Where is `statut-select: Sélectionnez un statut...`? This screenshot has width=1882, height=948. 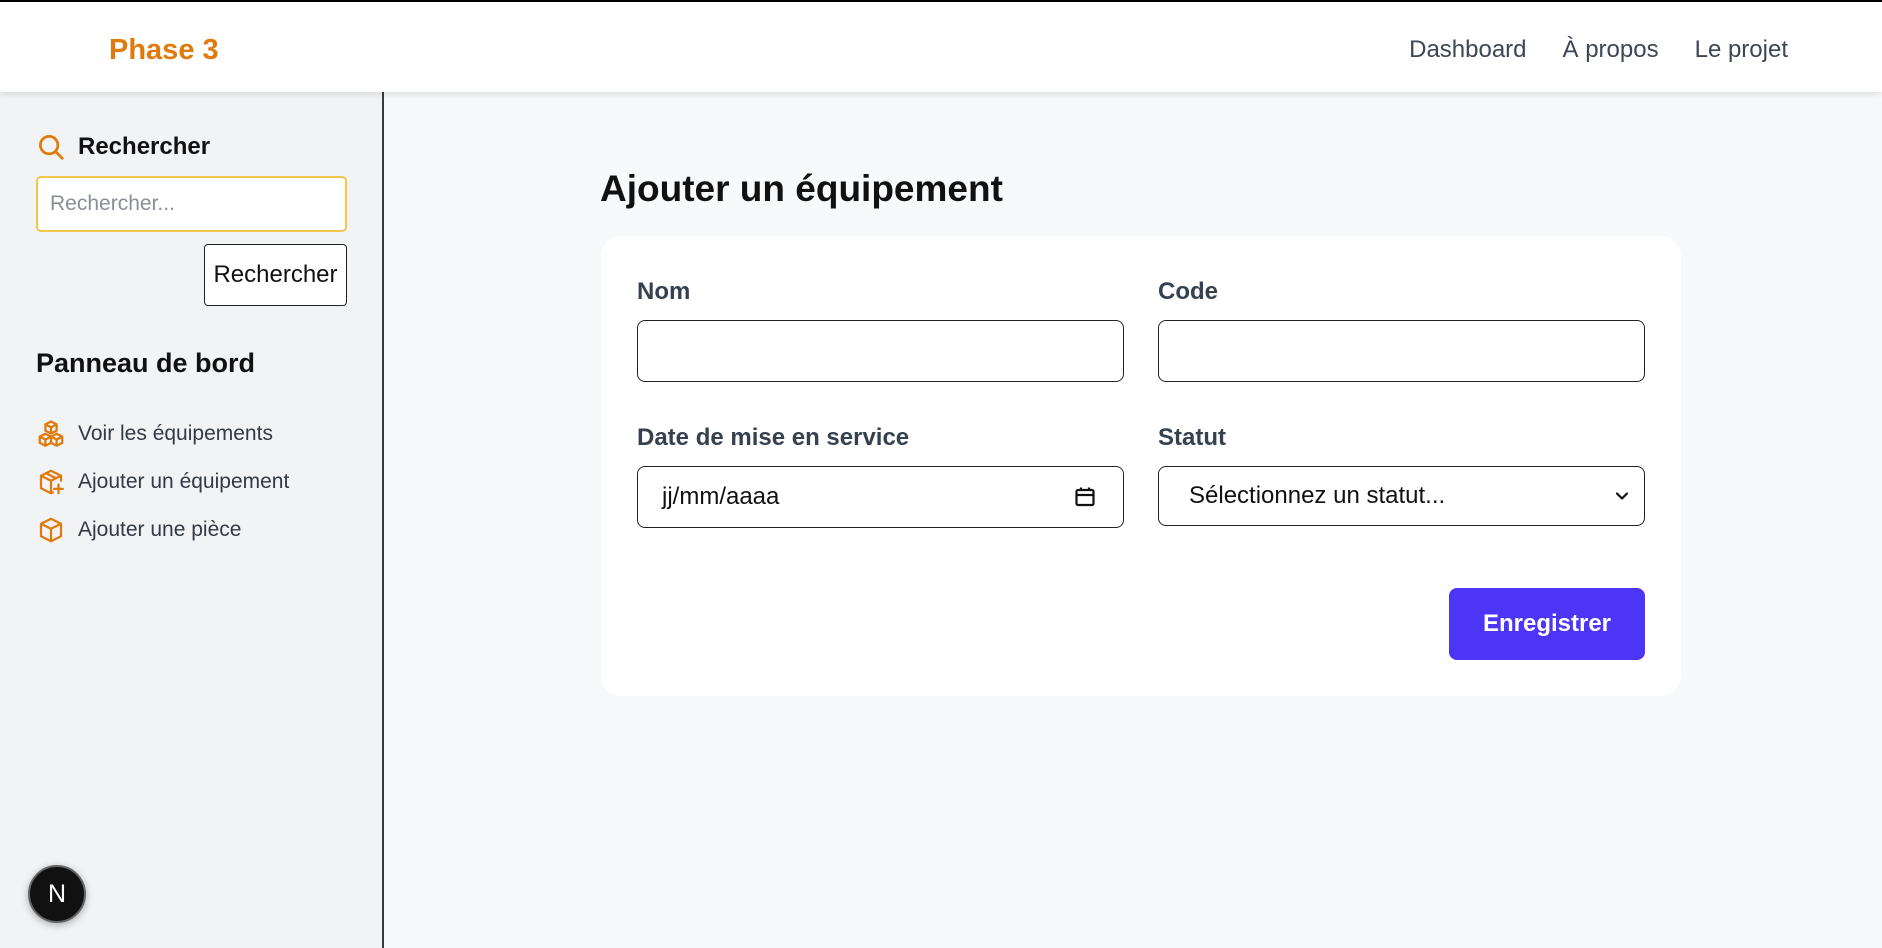 statut-select: Sélectionnez un statut... is located at coordinates (1401, 496).